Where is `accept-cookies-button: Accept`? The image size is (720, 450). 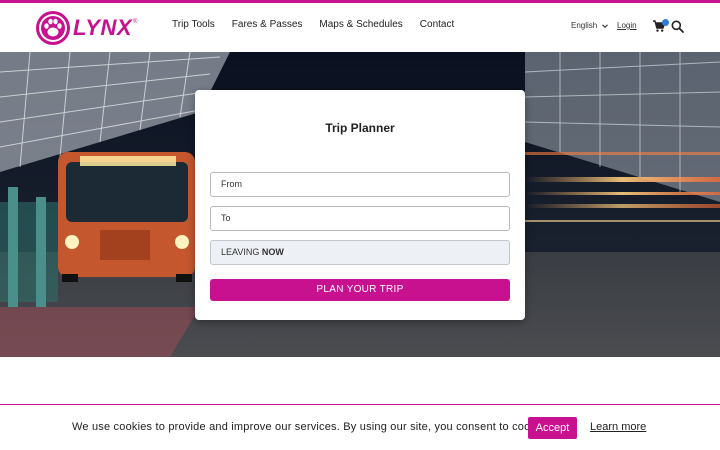 accept-cookies-button: Accept is located at coordinates (552, 428).